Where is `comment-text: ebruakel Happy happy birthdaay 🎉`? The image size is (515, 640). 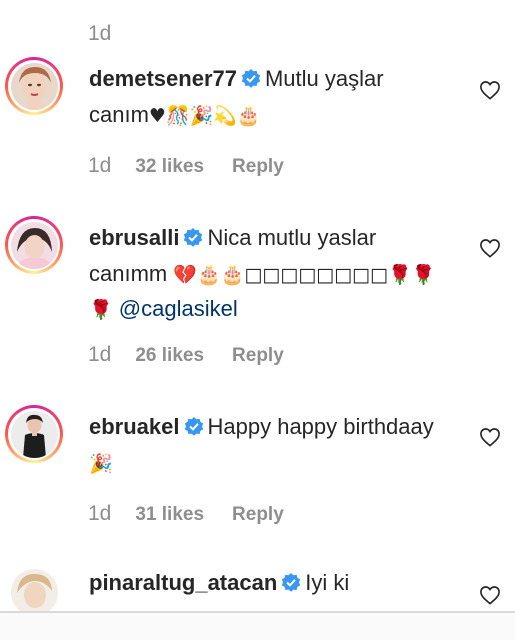
comment-text: ebruakel Happy happy birthdaay 🎉 is located at coordinates (274, 445).